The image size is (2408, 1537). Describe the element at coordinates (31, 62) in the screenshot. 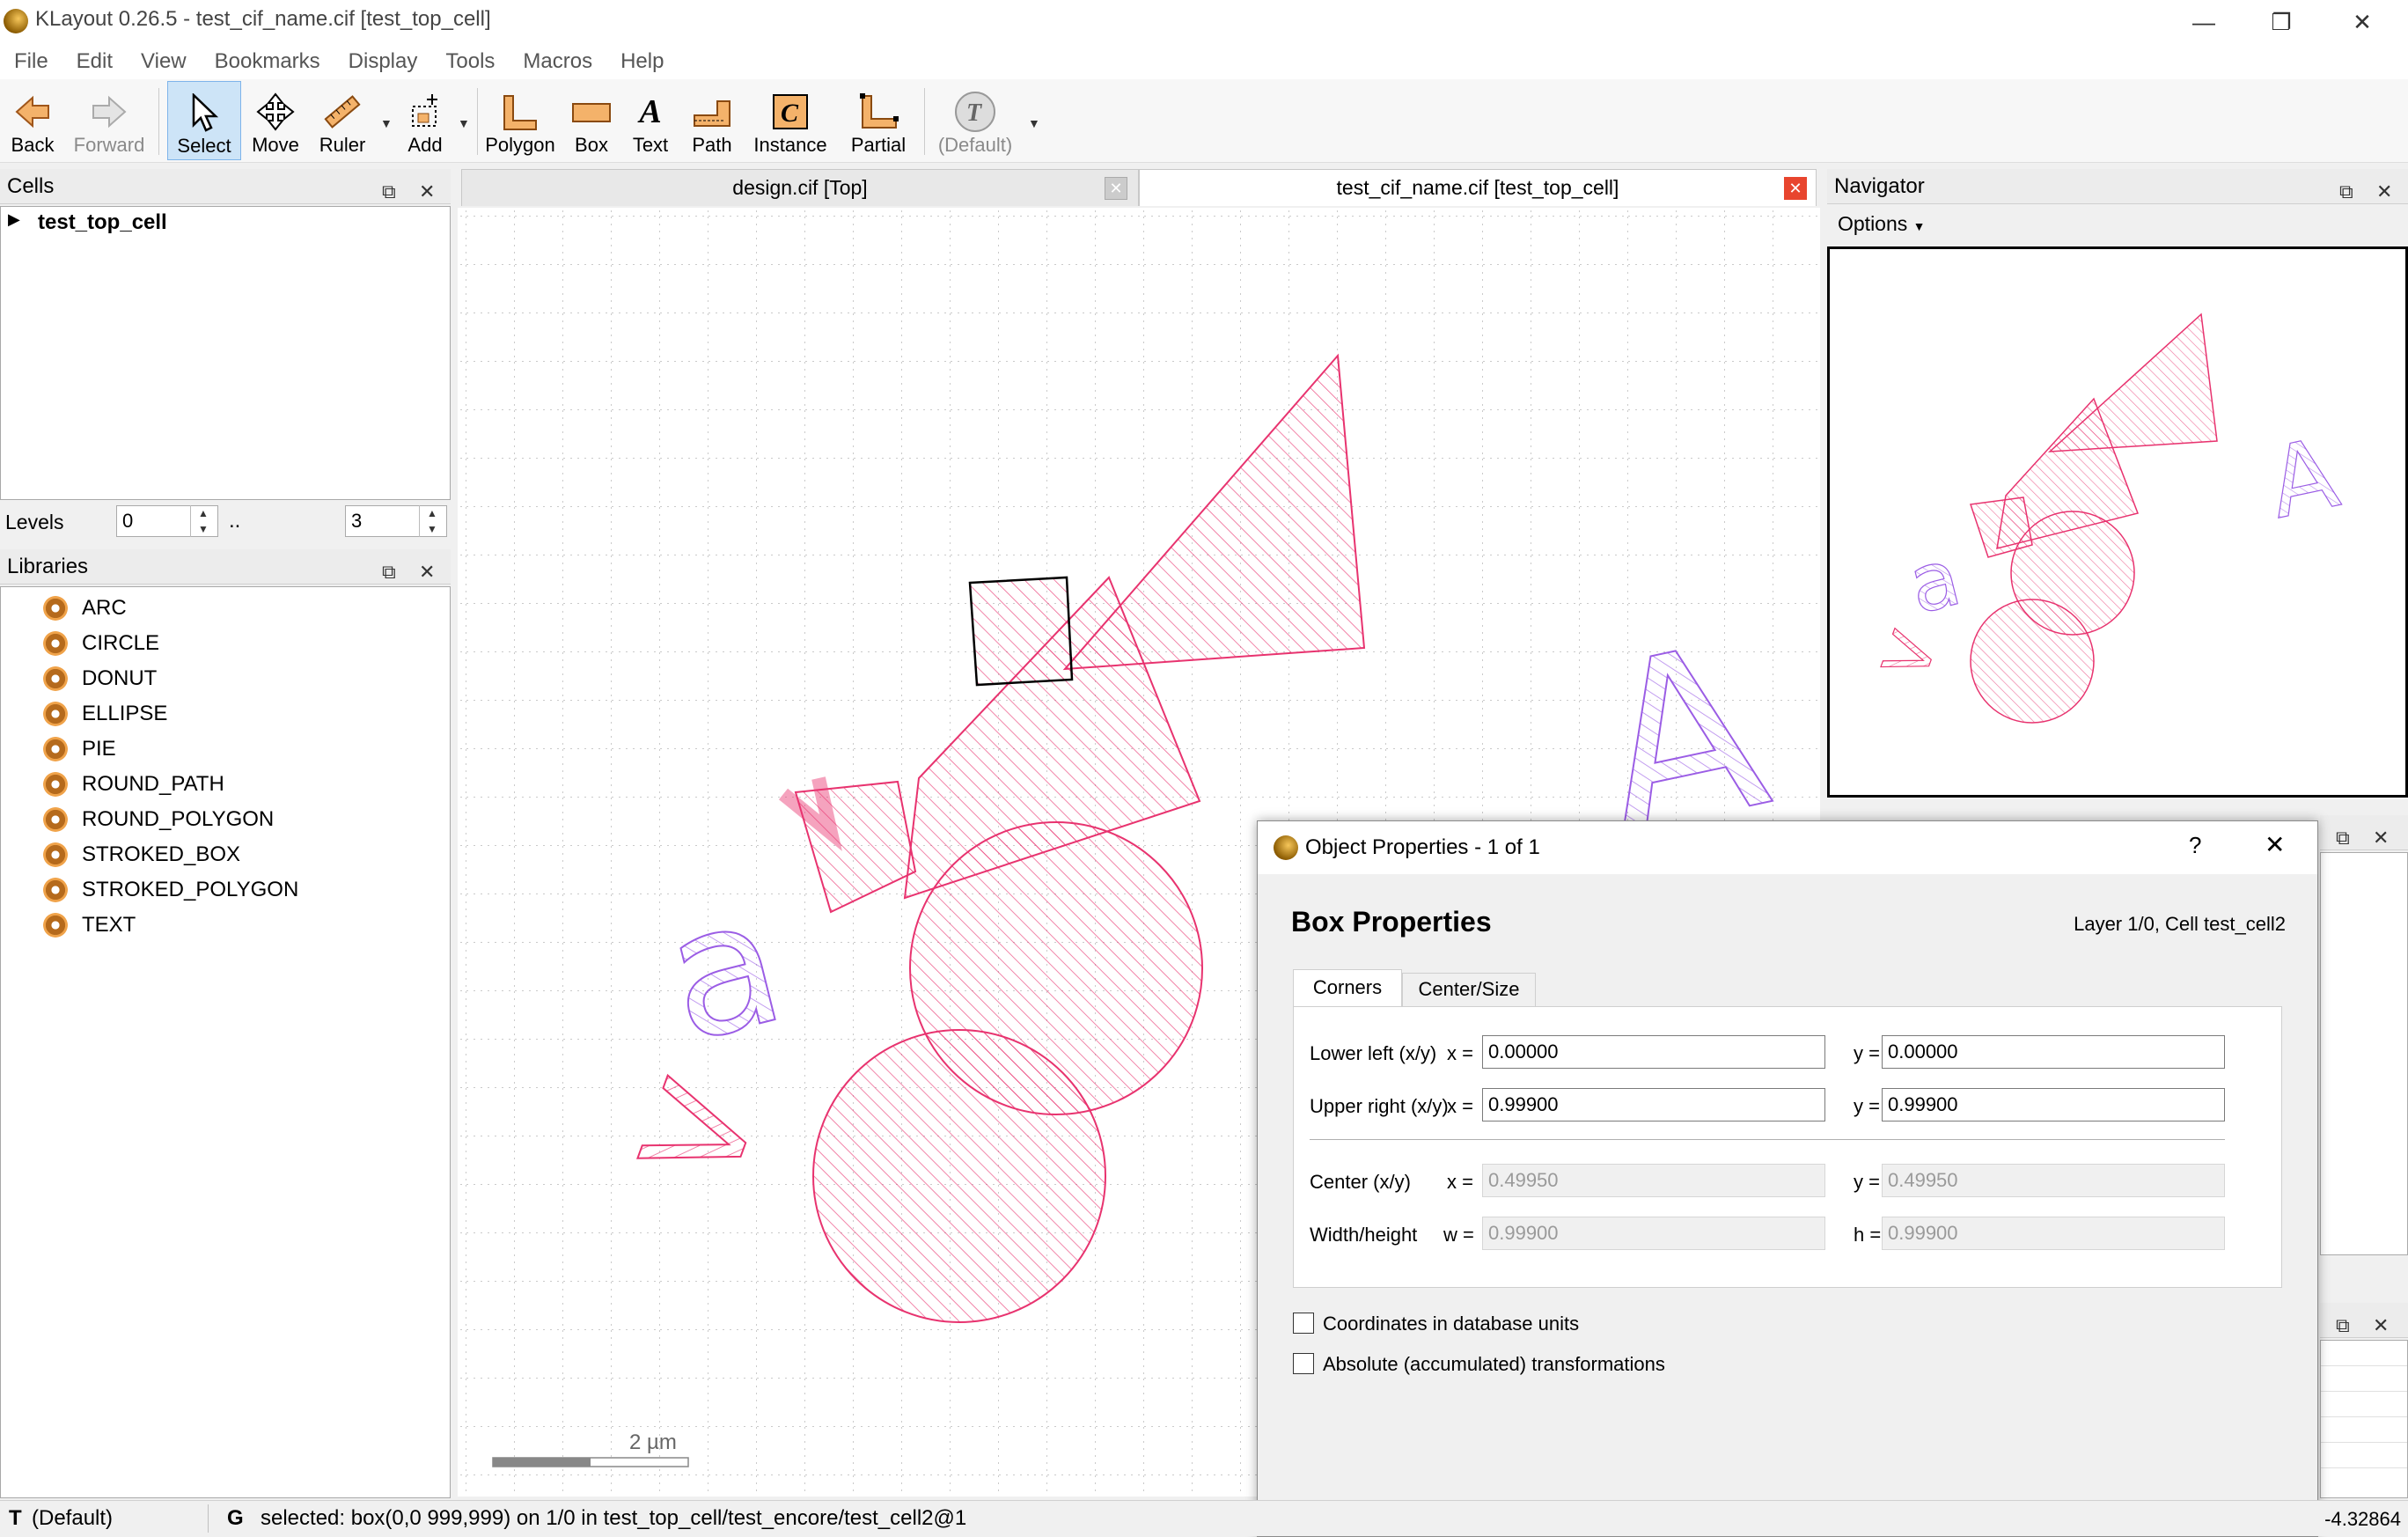

I see `menu-file: File` at that location.